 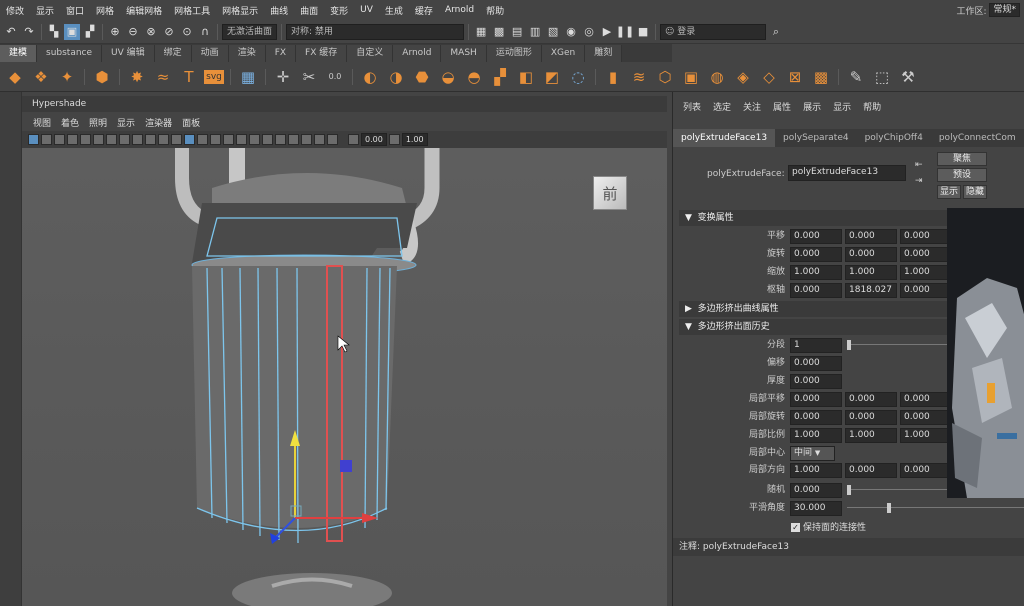 I want to click on pivot-y-field: 1818.027, so click(x=871, y=290).